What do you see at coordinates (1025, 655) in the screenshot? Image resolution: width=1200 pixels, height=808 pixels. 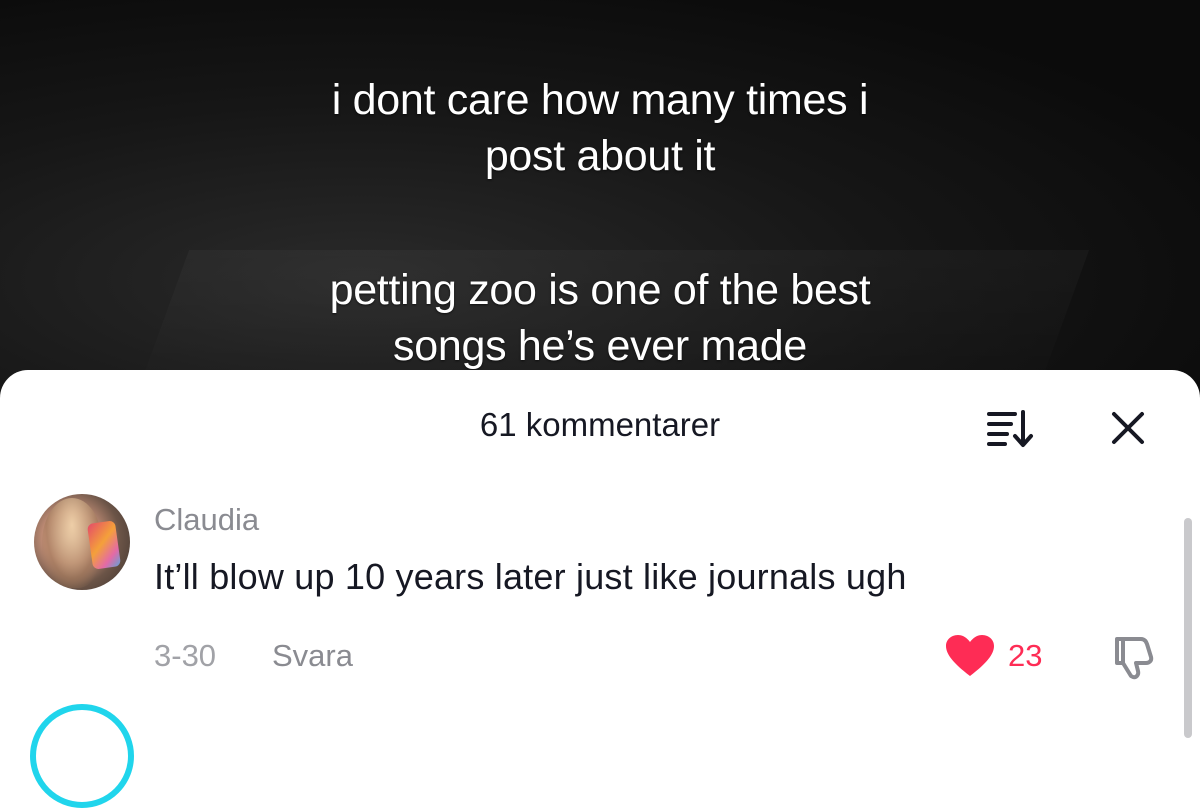 I see `like-count: 23` at bounding box center [1025, 655].